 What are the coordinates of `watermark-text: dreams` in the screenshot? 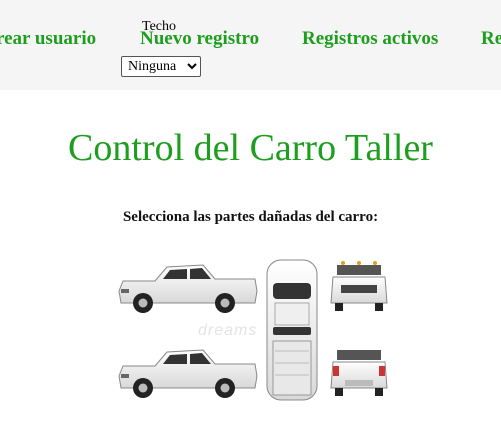 It's located at (228, 330).